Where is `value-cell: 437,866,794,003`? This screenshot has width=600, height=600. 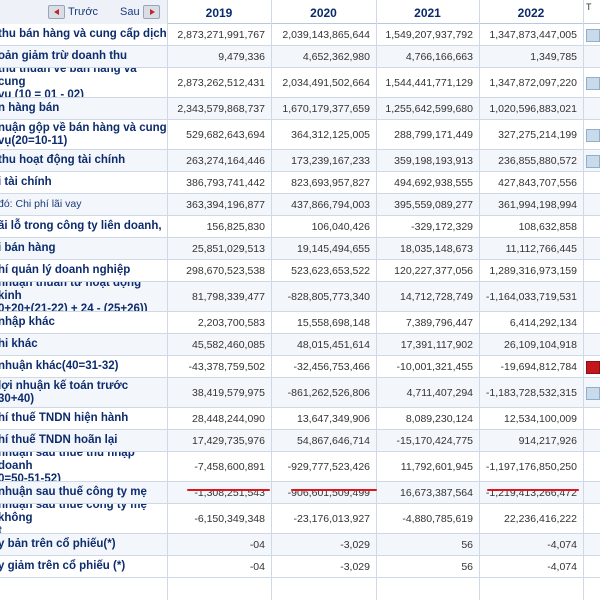
value-cell: 437,866,794,003 is located at coordinates (330, 204).